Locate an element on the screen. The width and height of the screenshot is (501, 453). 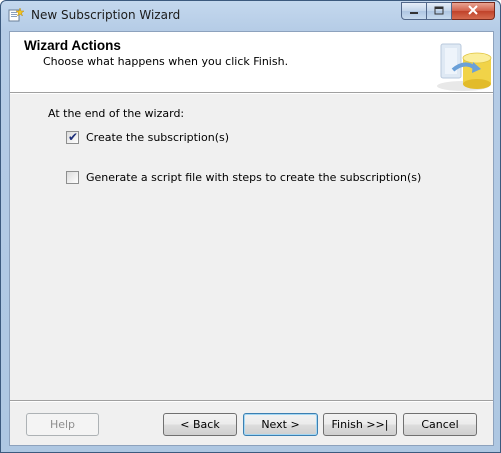
help-button-label: Help is located at coordinates (62, 424).